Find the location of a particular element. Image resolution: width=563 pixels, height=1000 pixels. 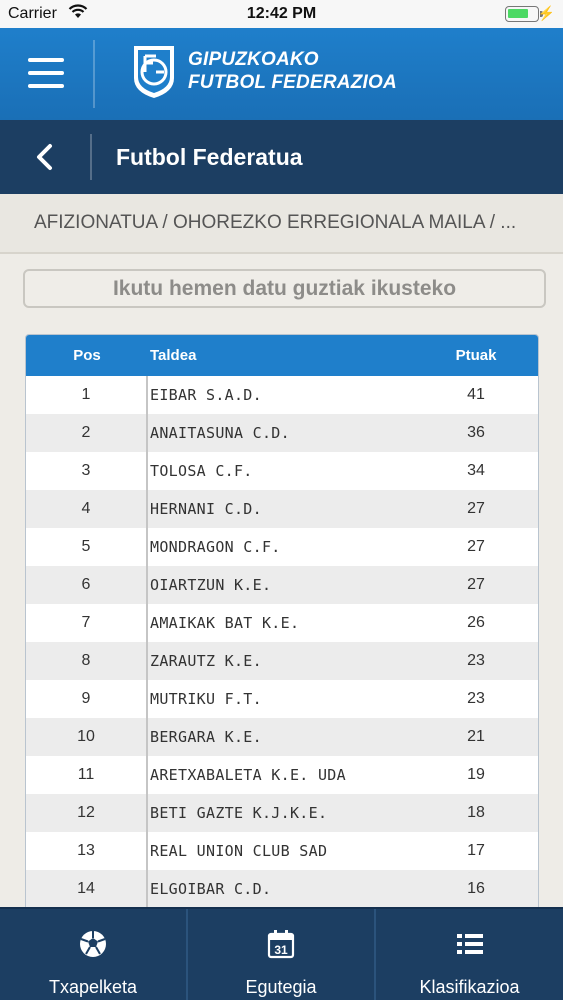

row-points: 36 is located at coordinates (476, 432).